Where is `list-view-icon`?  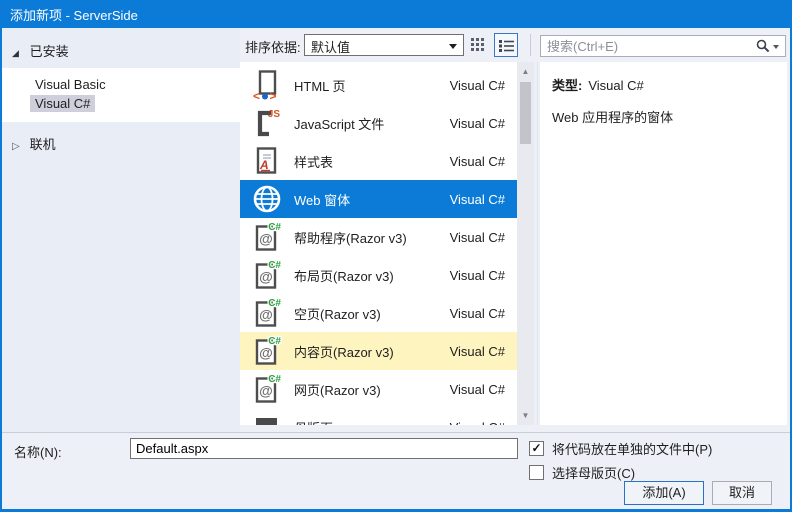
list-view-icon is located at coordinates (506, 45).